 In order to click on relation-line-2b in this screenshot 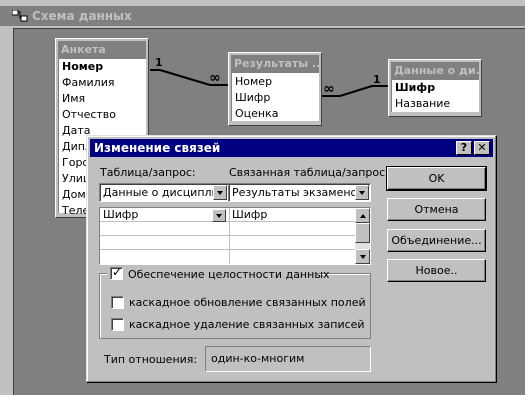, I will do `click(356, 91)`.